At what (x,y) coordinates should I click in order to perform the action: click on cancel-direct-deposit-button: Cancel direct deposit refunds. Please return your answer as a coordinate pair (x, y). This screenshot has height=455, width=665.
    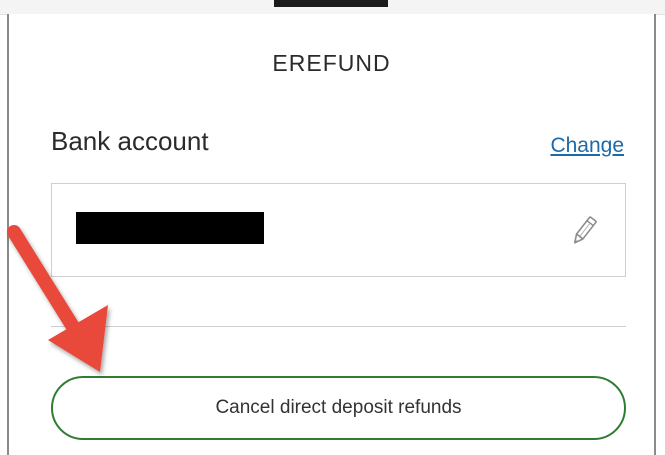
    Looking at the image, I should click on (338, 408).